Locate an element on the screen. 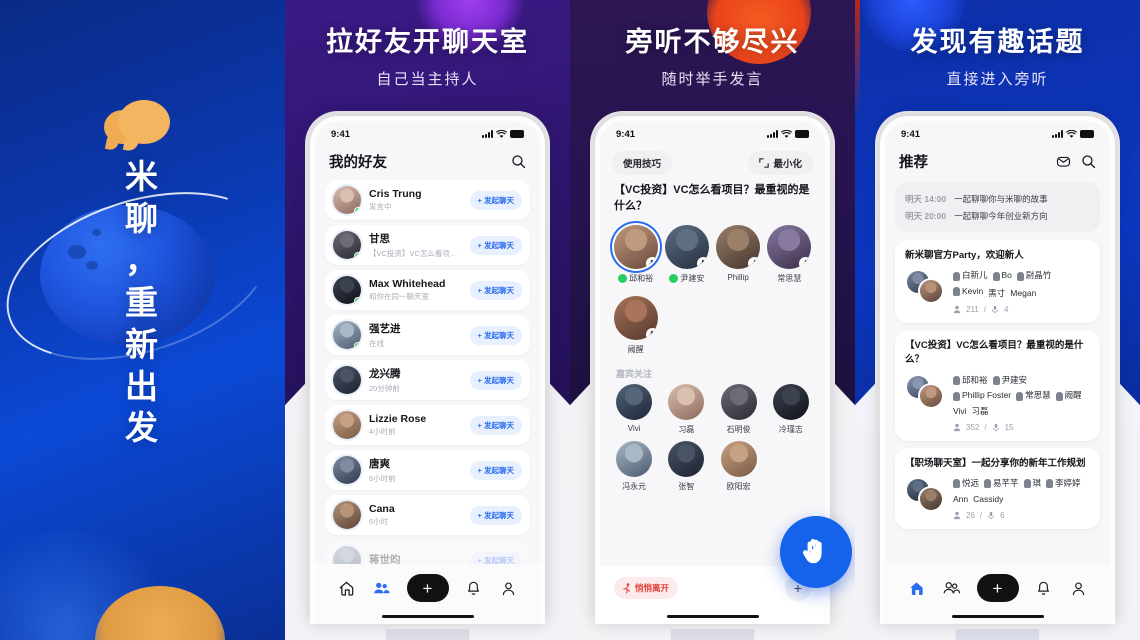 The height and width of the screenshot is (640, 1140). friend-name: 甘思 is located at coordinates (379, 239).